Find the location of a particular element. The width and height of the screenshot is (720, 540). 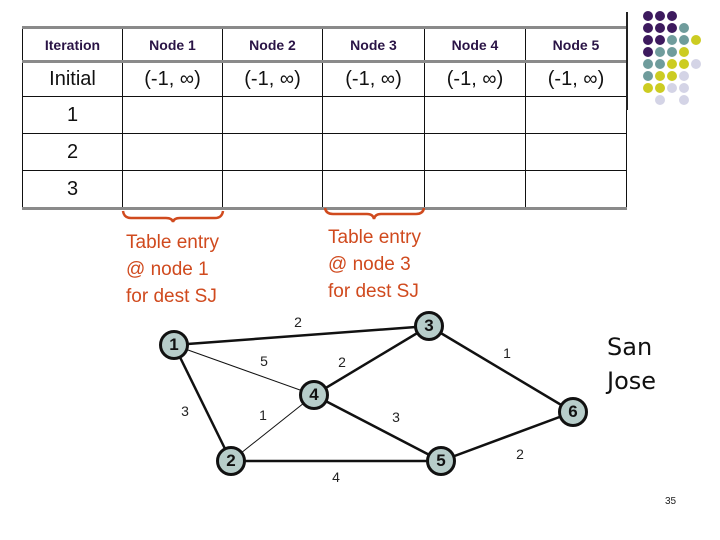

graph-node-5: 5 is located at coordinates (441, 461).